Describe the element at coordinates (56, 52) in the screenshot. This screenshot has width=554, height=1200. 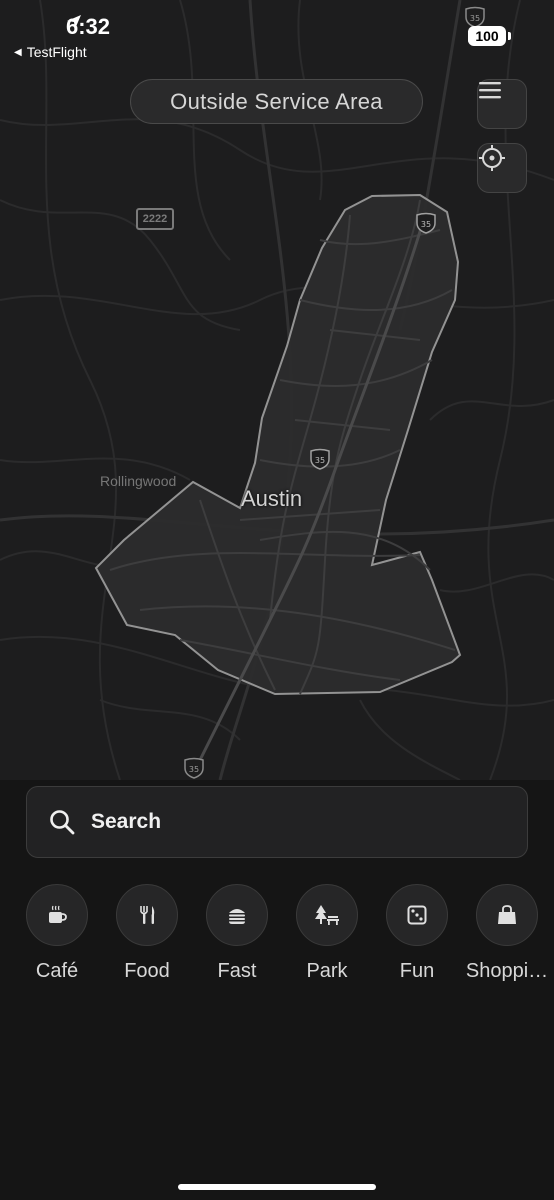
I see `back-app-label: TestFlight` at that location.